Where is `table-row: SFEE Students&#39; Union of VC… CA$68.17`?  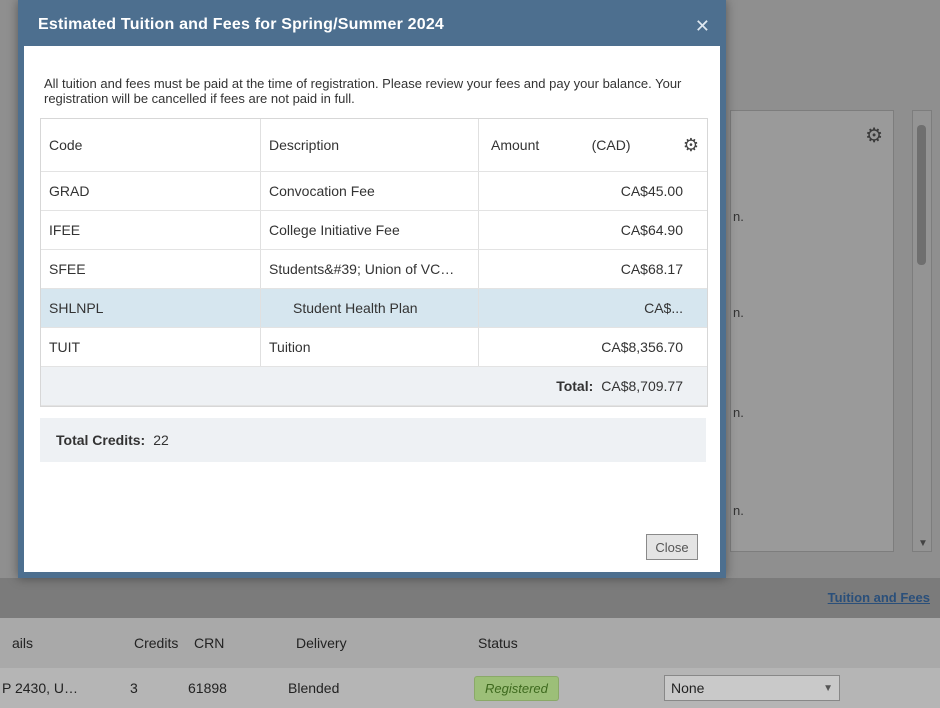 table-row: SFEE Students&#39; Union of VC… CA$68.17 is located at coordinates (374, 269).